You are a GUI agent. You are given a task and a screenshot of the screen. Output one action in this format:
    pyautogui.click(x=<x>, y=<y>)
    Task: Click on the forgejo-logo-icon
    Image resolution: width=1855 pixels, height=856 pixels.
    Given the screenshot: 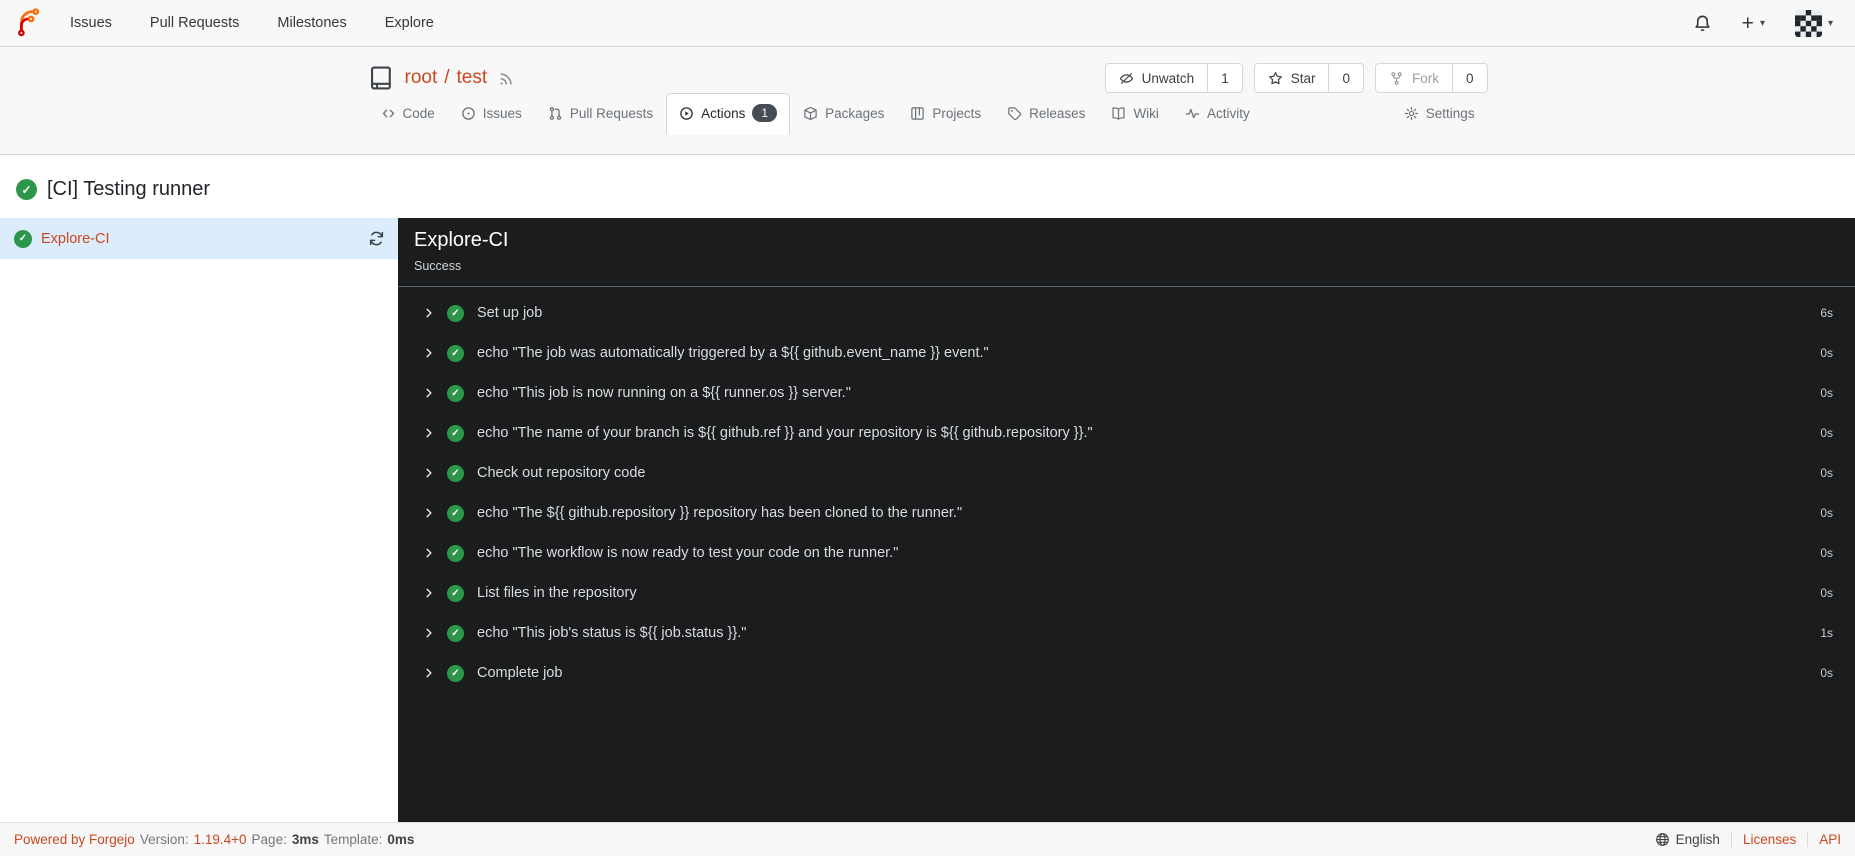 What is the action you would take?
    pyautogui.click(x=29, y=23)
    